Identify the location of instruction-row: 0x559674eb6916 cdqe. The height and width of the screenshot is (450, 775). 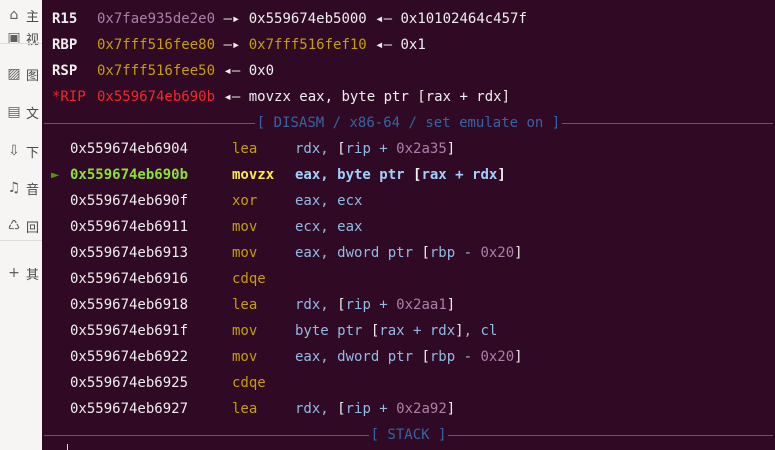
(408, 279).